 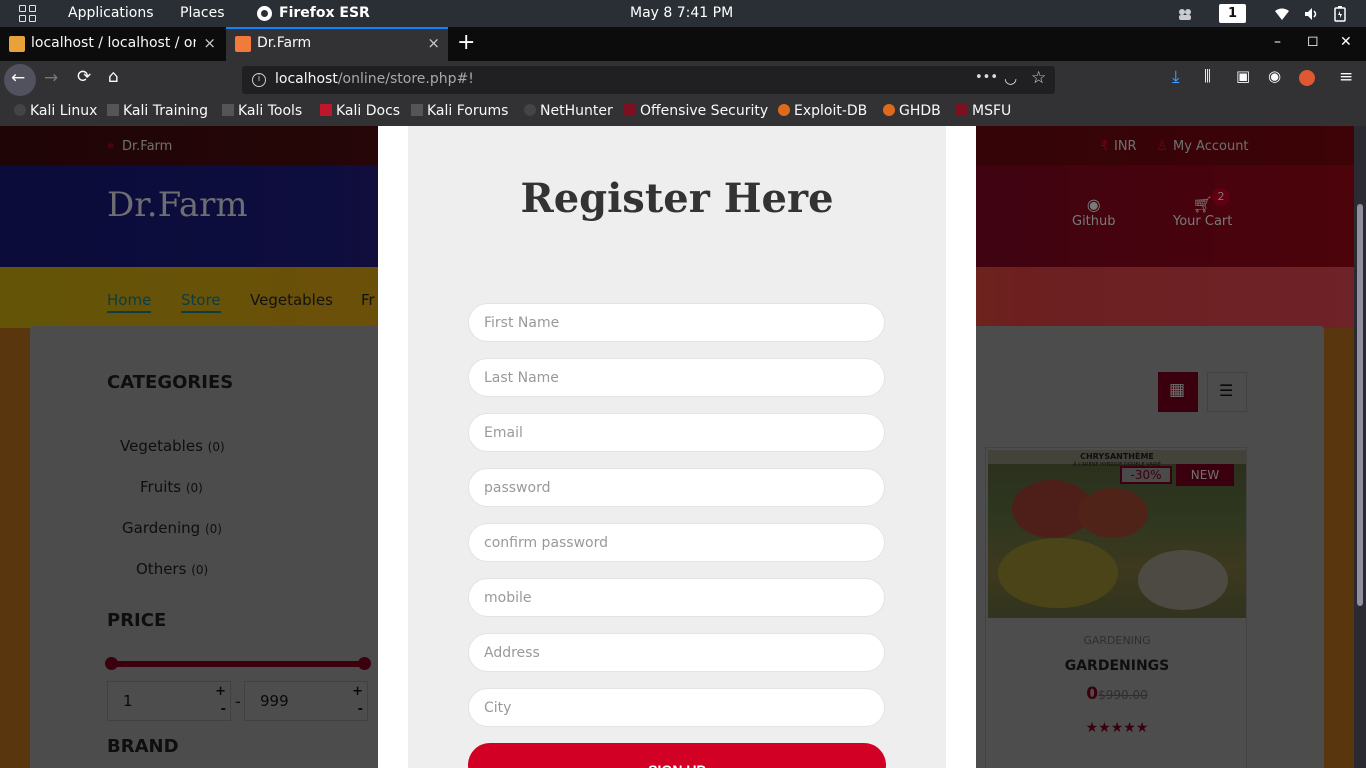 I want to click on downloads-icon: ⤓, so click(x=1176, y=77).